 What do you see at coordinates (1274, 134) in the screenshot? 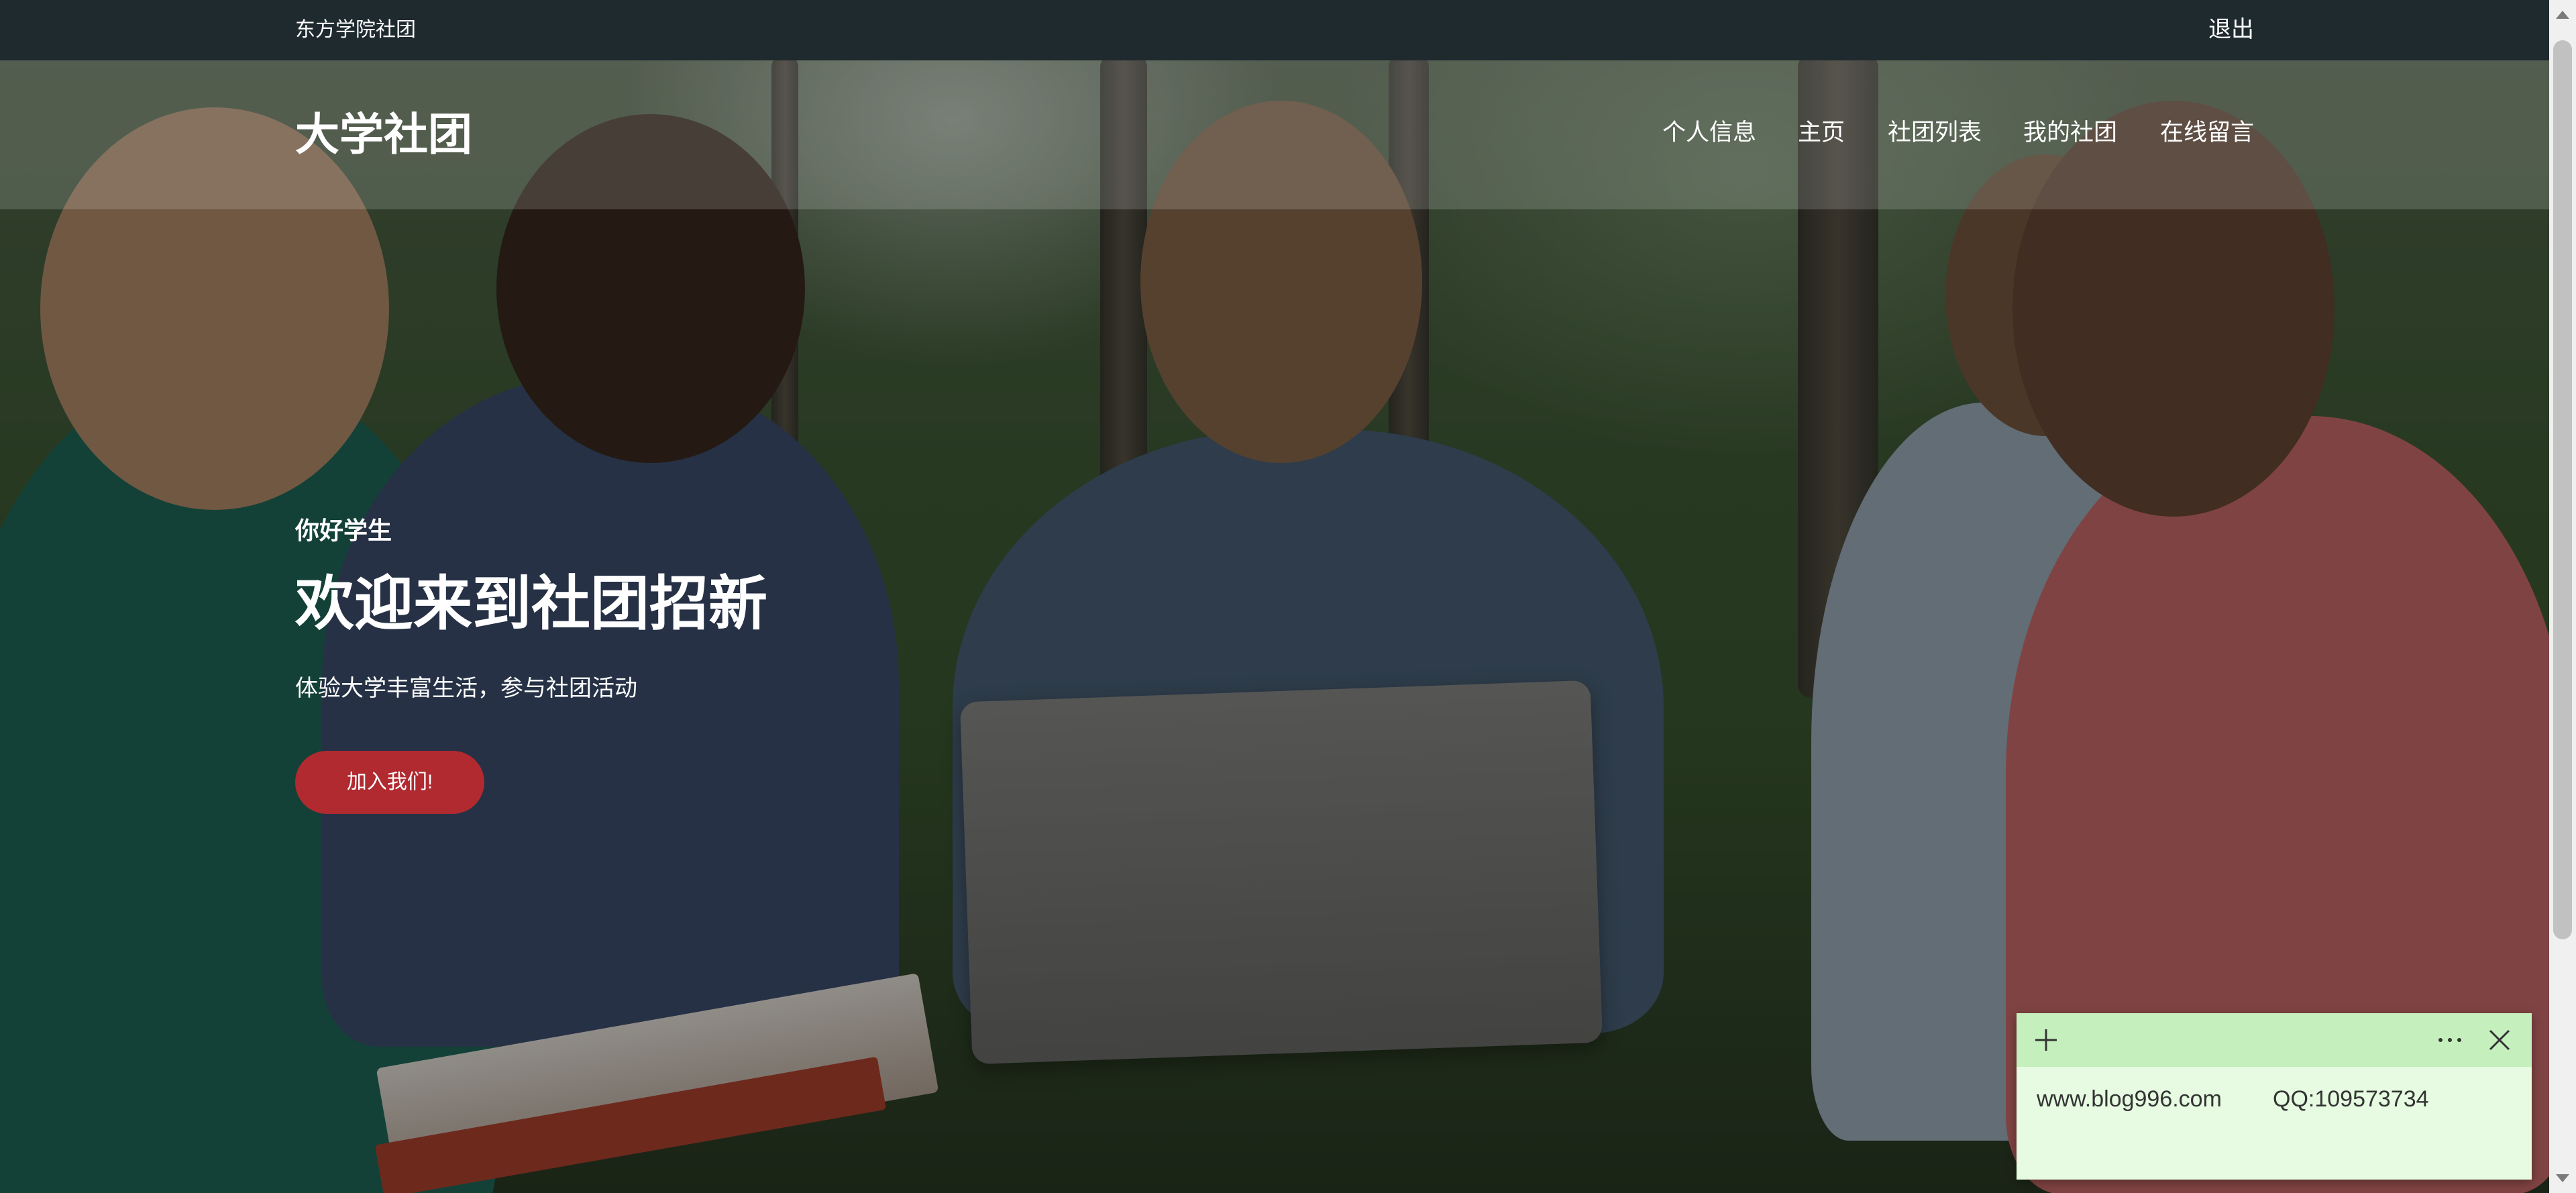
I see `main-header: 大学社团 个人信息 主页 社团列表 我的社团 在线留言` at bounding box center [1274, 134].